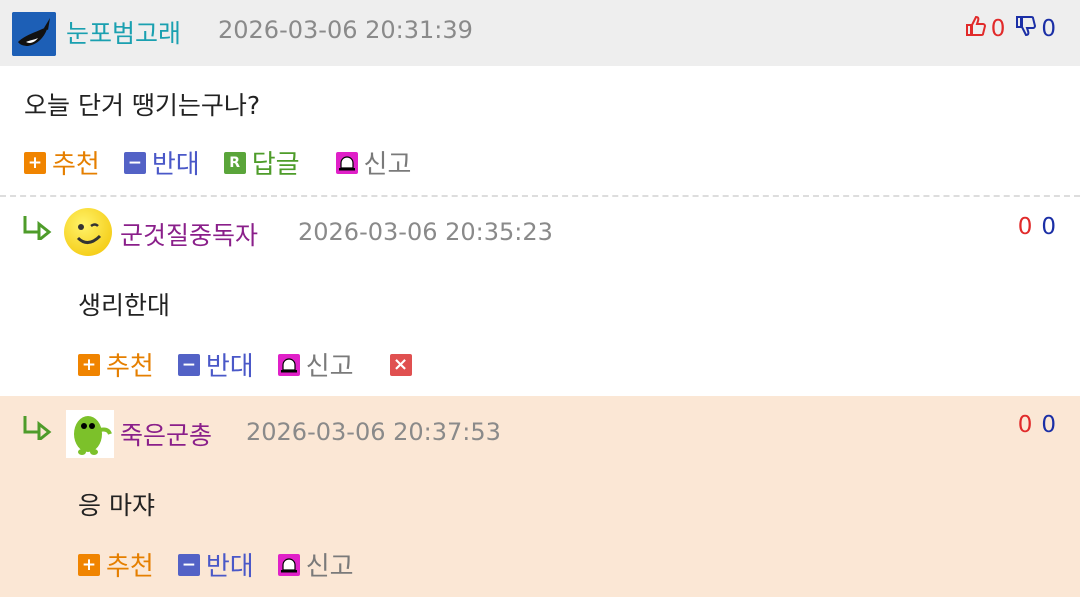  Describe the element at coordinates (400, 364) in the screenshot. I see `close-icon: ×` at that location.